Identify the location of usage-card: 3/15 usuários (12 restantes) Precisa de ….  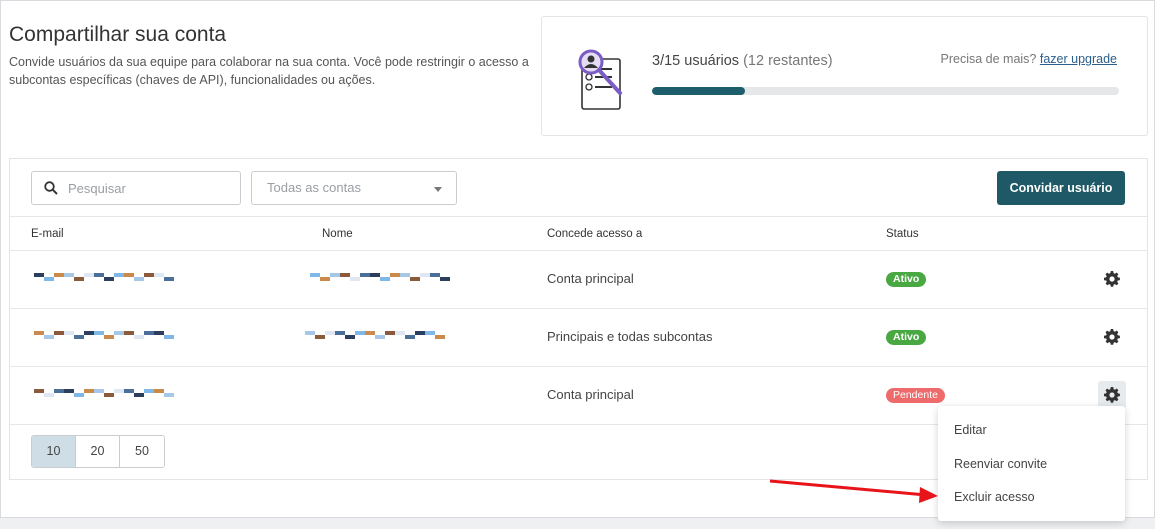
(844, 76).